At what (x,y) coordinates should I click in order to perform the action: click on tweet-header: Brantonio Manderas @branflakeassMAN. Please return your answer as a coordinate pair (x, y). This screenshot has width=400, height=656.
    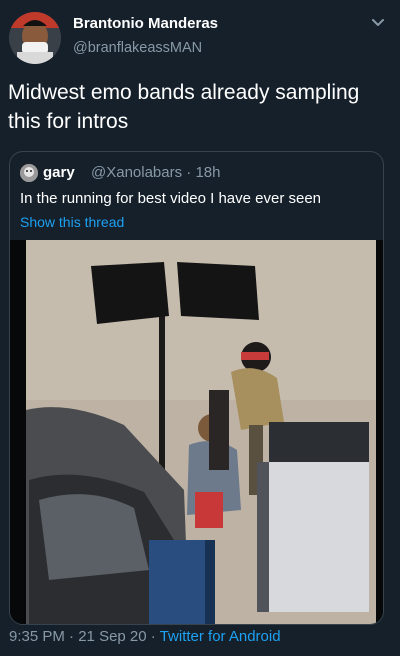
    Looking at the image, I should click on (200, 33).